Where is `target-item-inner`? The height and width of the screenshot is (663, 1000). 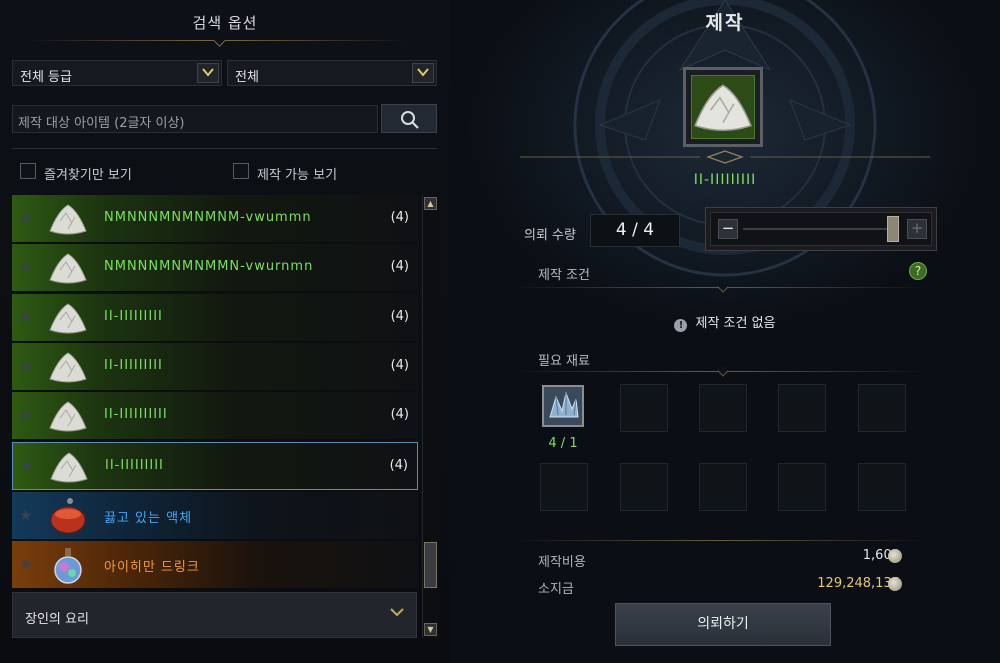 target-item-inner is located at coordinates (723, 107).